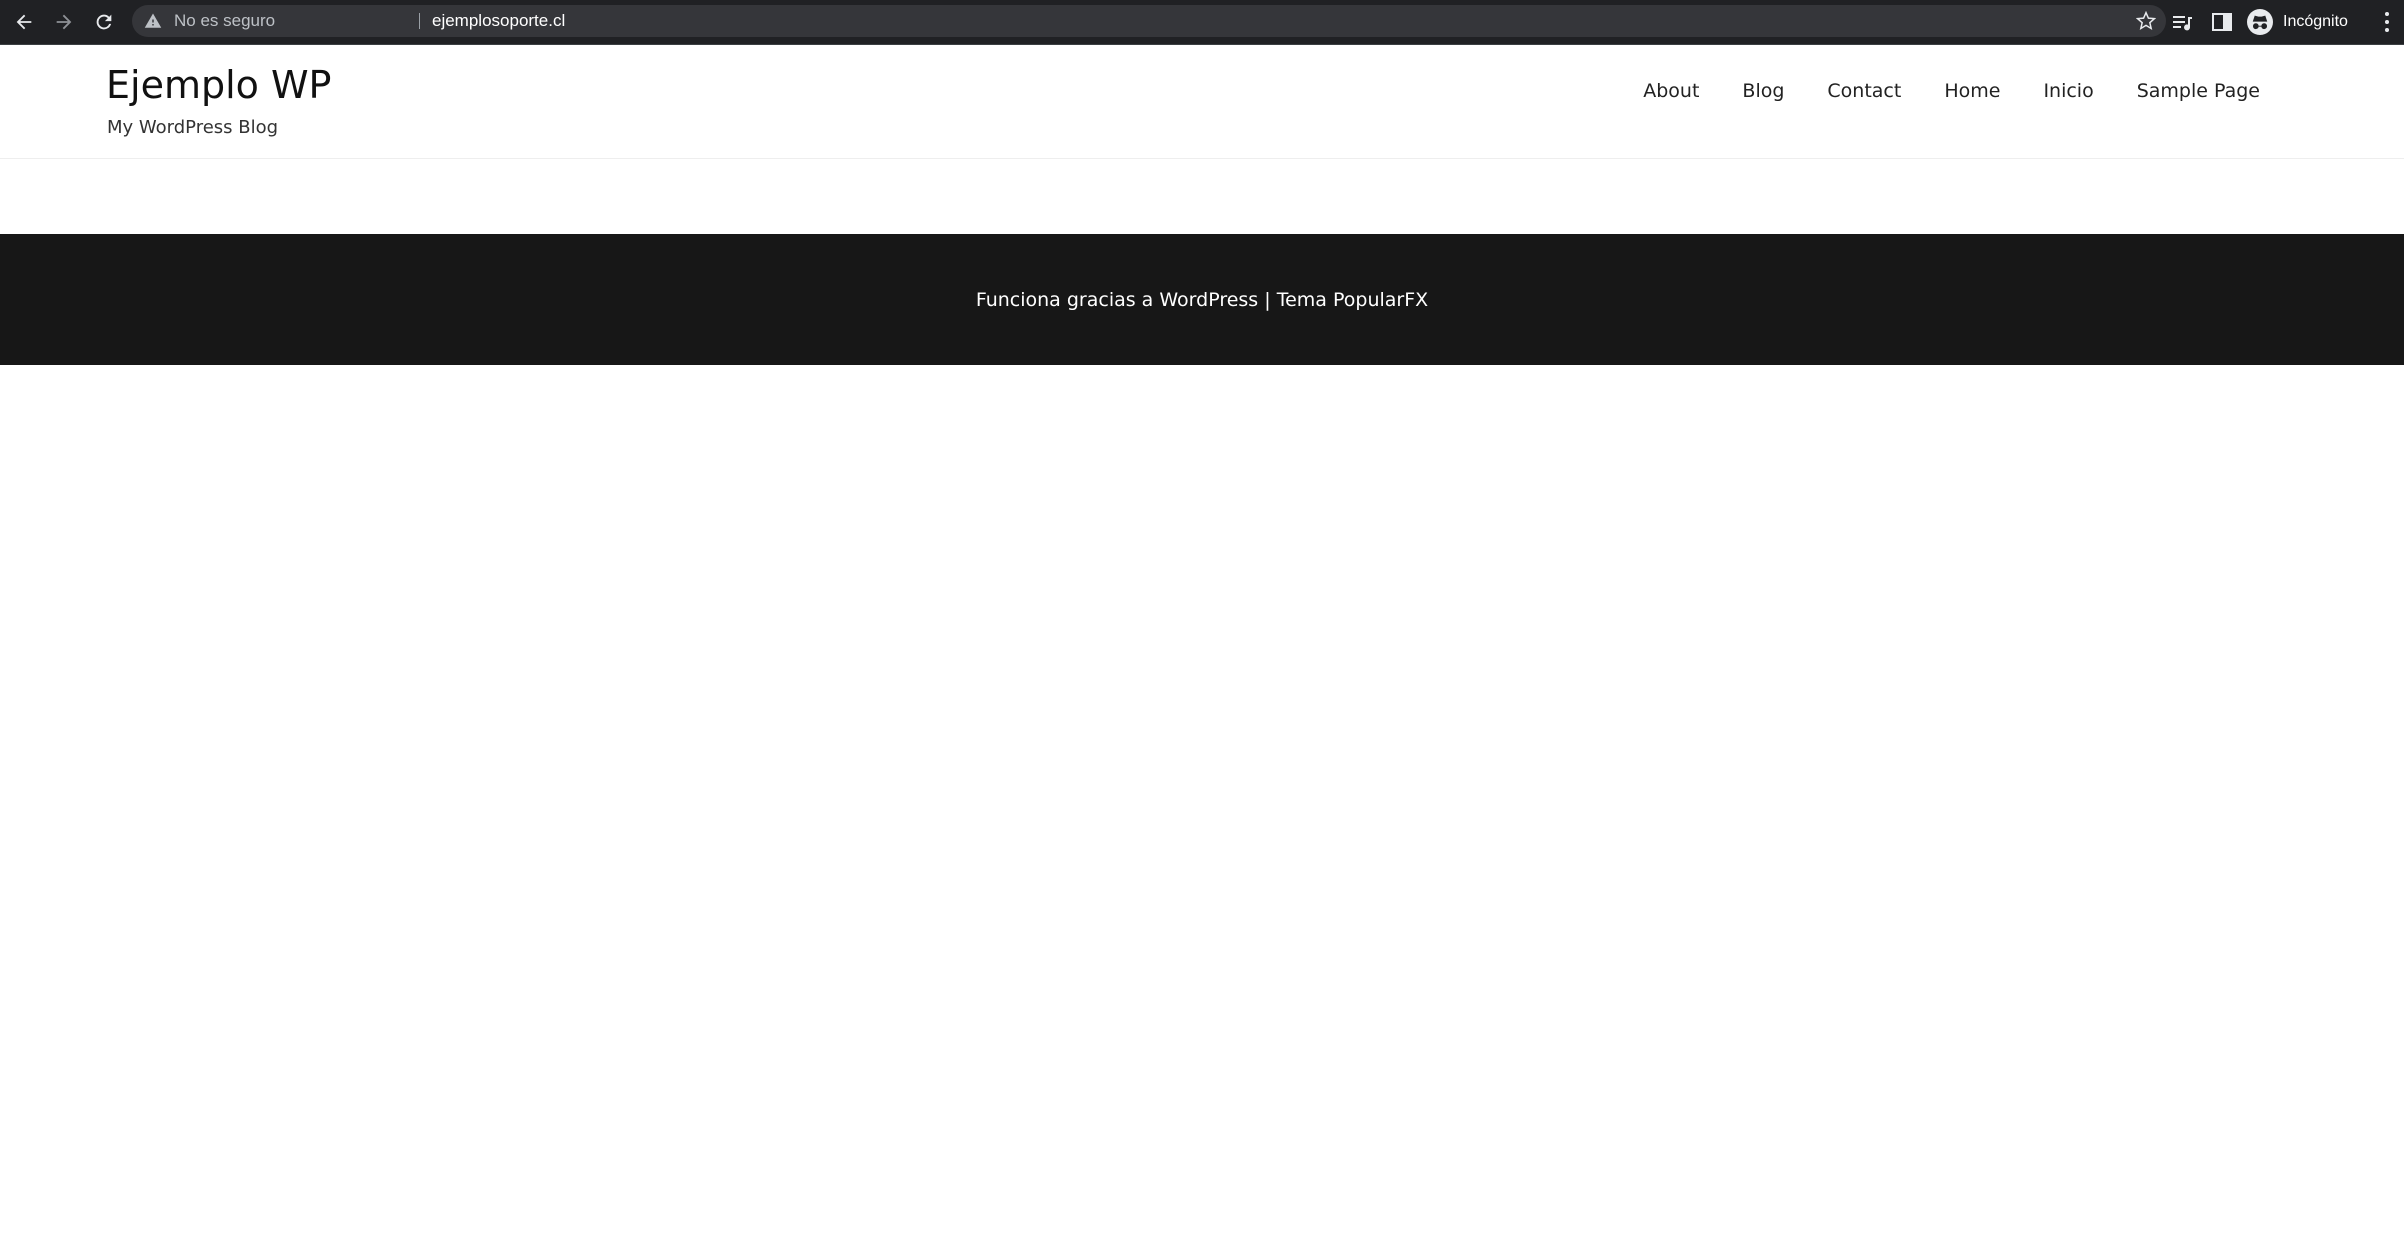  What do you see at coordinates (2182, 22) in the screenshot?
I see `reading-list-icon` at bounding box center [2182, 22].